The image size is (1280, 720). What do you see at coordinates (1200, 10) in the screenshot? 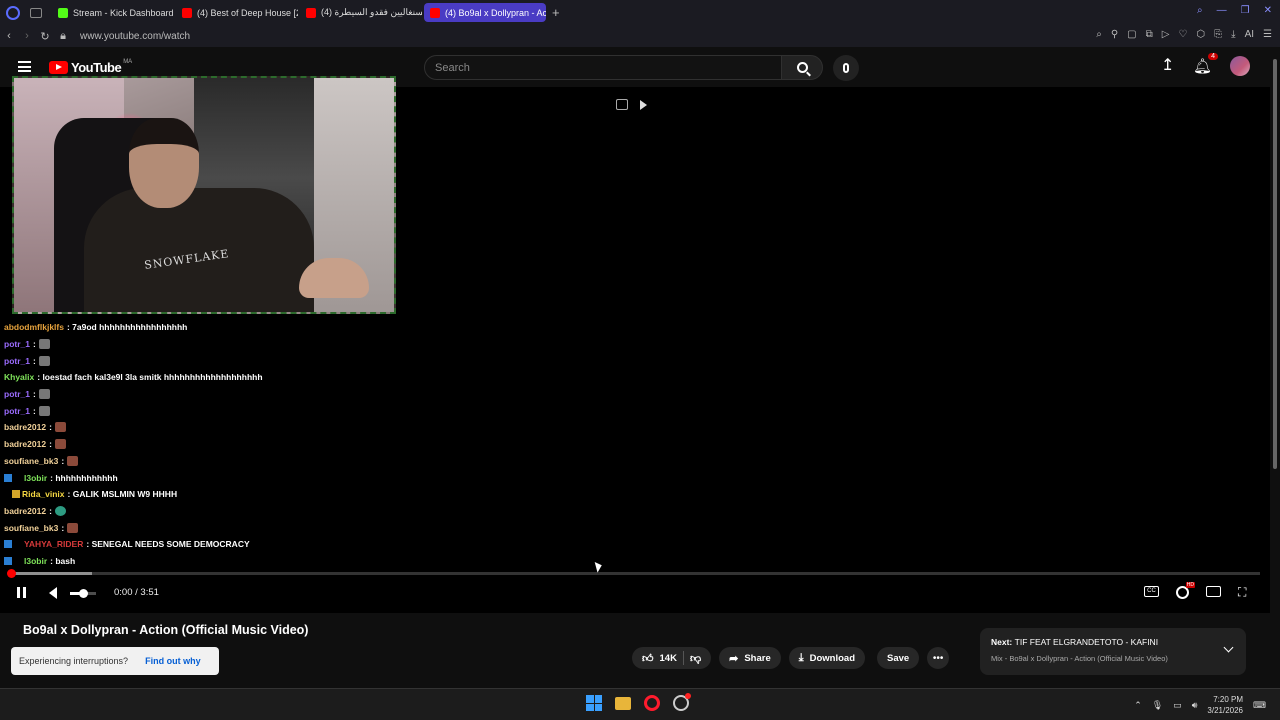
I see `search-tabs-icon: ⌕` at bounding box center [1200, 10].